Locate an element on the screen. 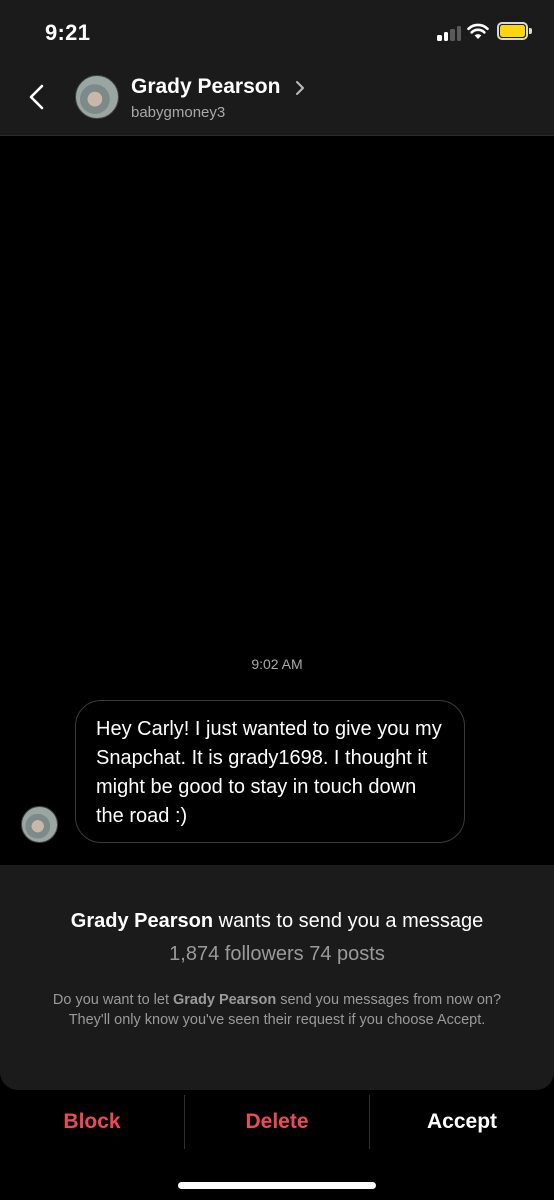 This screenshot has height=1200, width=554. battery-icon is located at coordinates (514, 31).